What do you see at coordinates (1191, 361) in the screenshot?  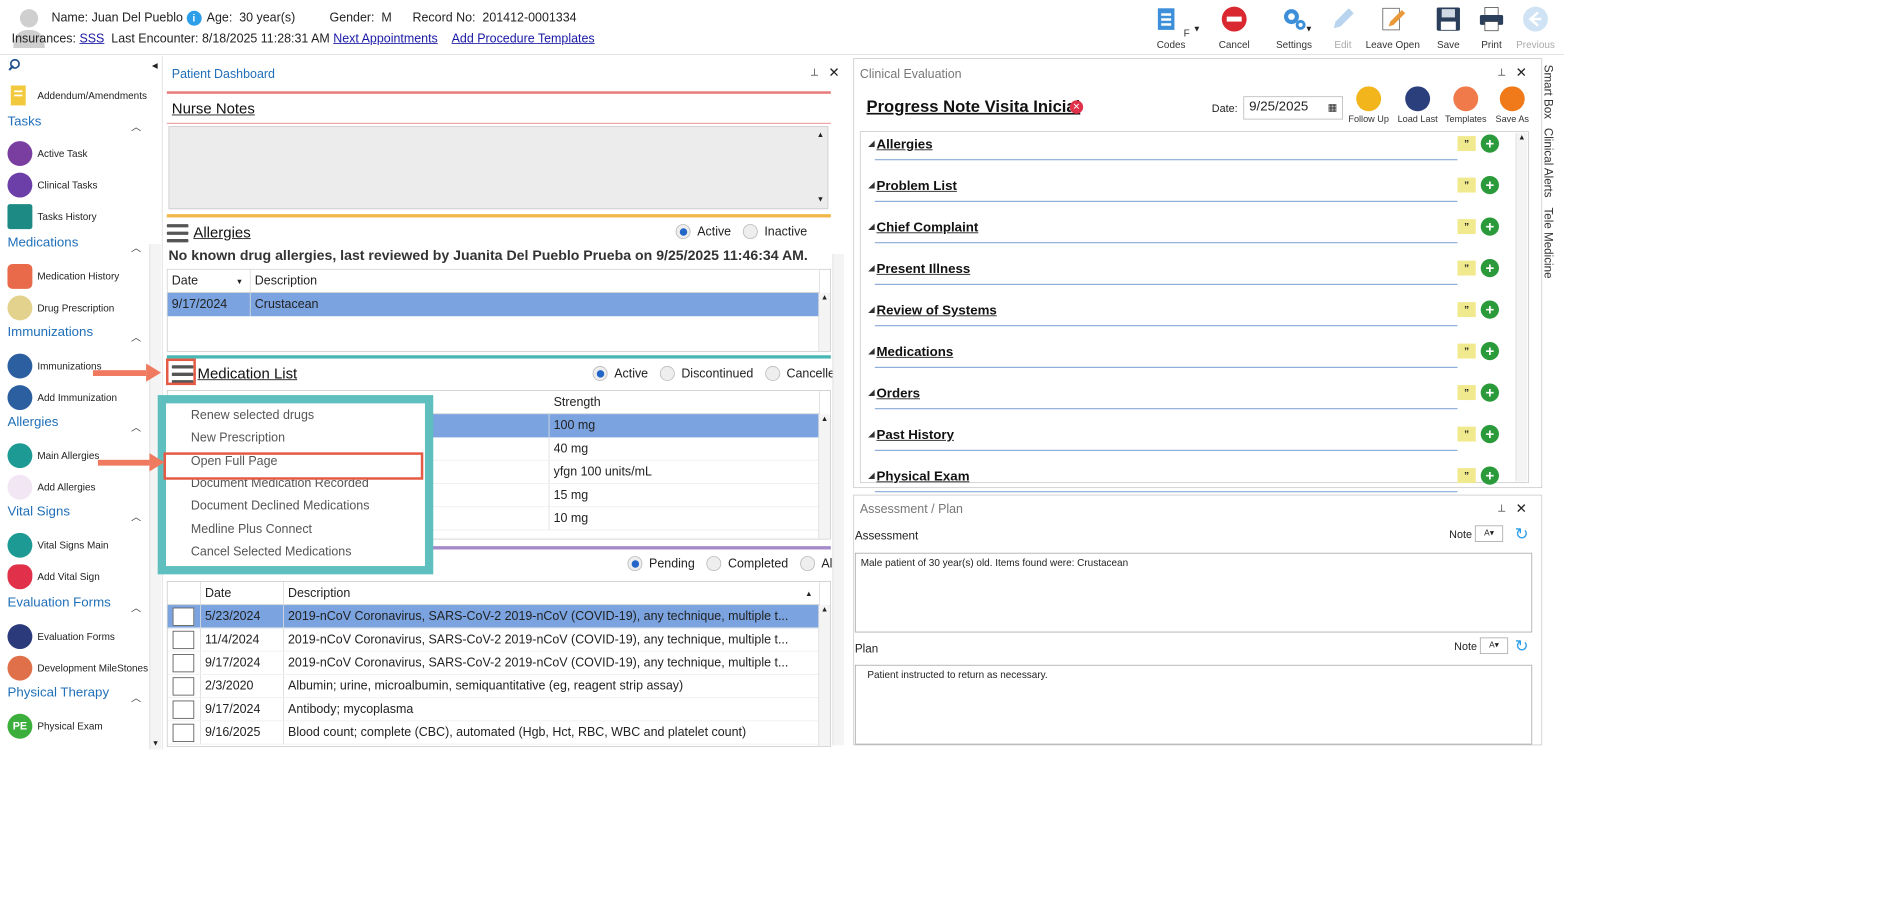 I see `clinical-section-row: ◢ Medications ” +` at bounding box center [1191, 361].